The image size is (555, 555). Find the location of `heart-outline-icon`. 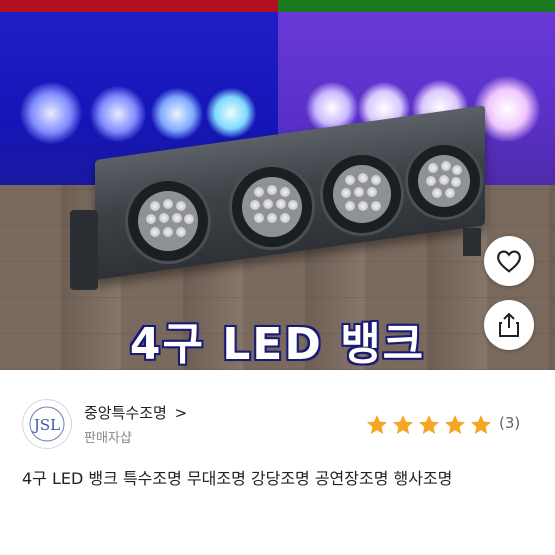

heart-outline-icon is located at coordinates (509, 261).